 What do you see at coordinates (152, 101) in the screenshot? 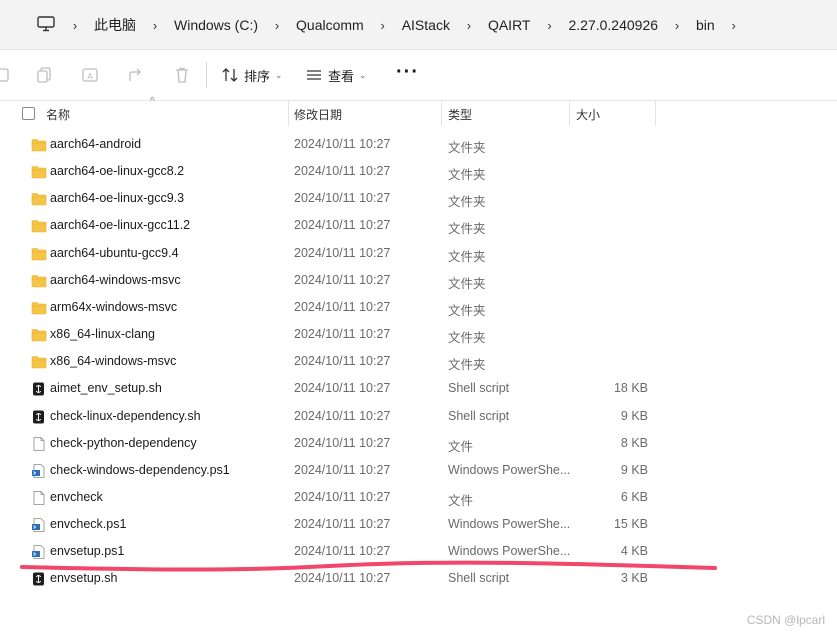
I see `sort-ascending-icon: ^` at bounding box center [152, 101].